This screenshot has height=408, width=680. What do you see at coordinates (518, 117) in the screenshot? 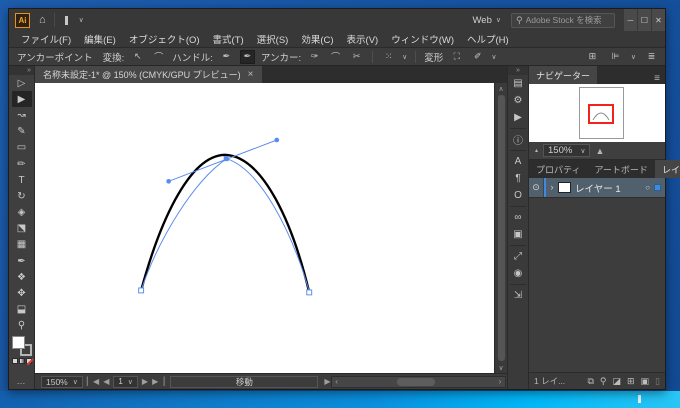
I see `play-icon: ▶` at bounding box center [518, 117].